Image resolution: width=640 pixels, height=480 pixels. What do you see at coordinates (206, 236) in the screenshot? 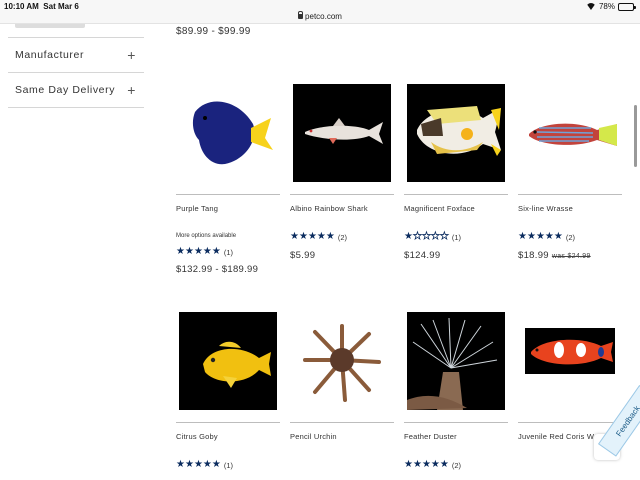
I see `more-options: More options available` at bounding box center [206, 236].